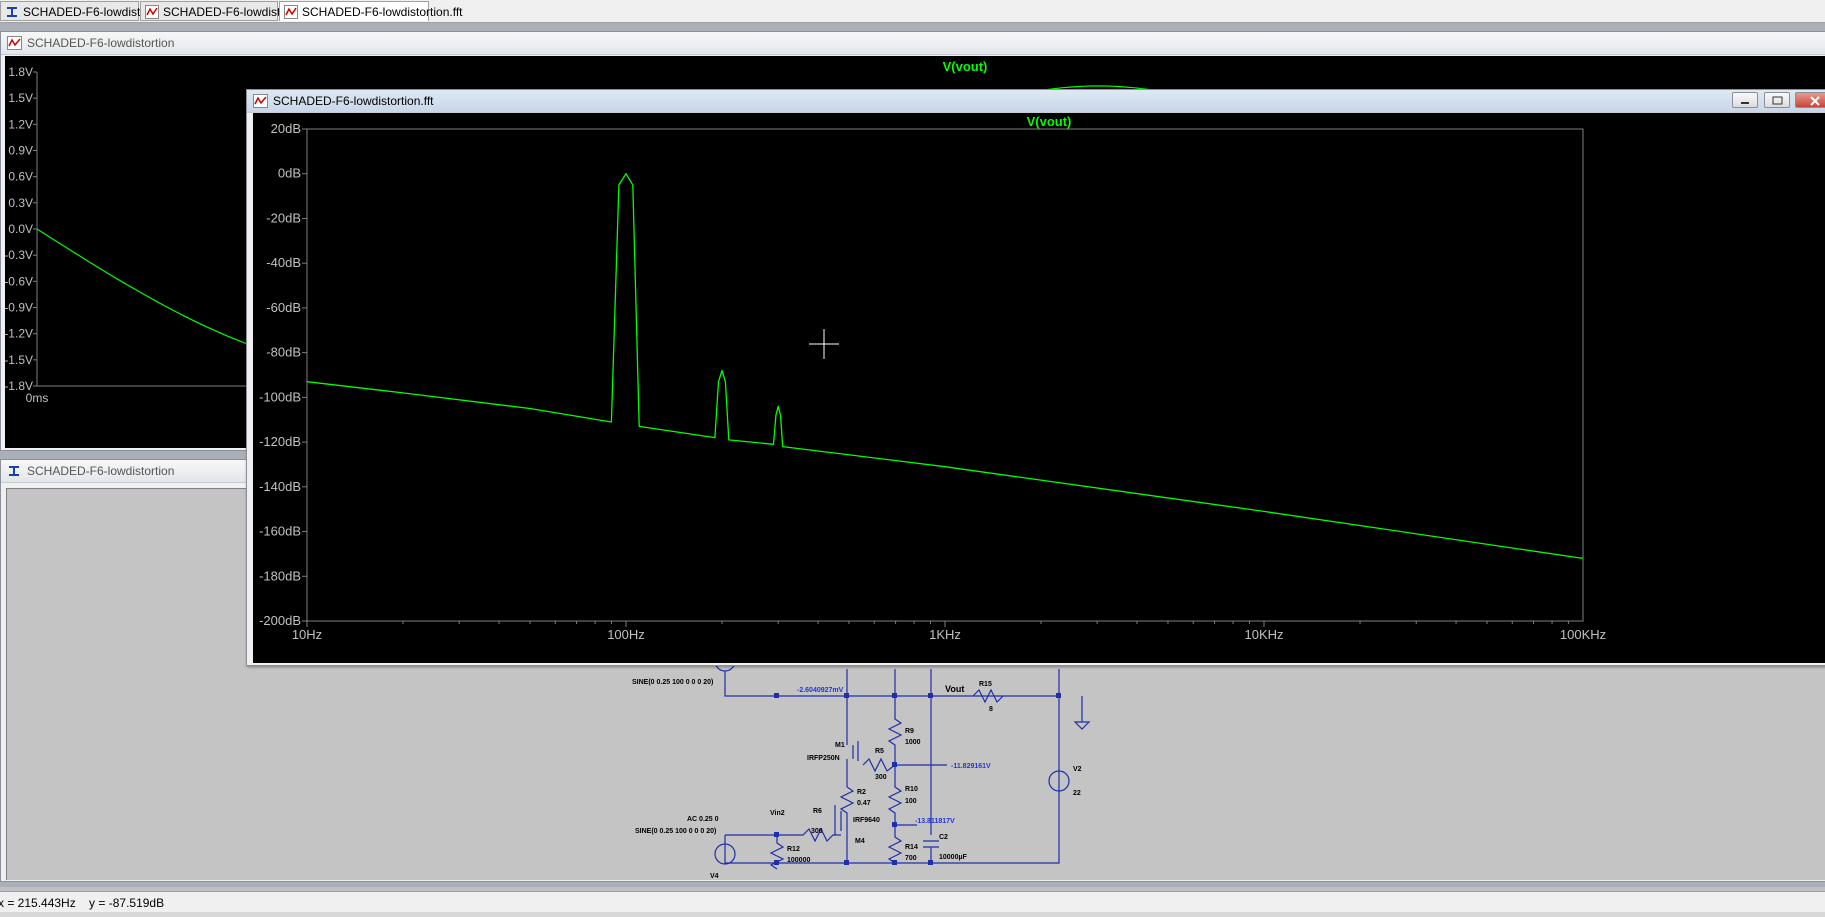 The height and width of the screenshot is (917, 1825). I want to click on component-part-m1: IRFP250N, so click(823, 758).